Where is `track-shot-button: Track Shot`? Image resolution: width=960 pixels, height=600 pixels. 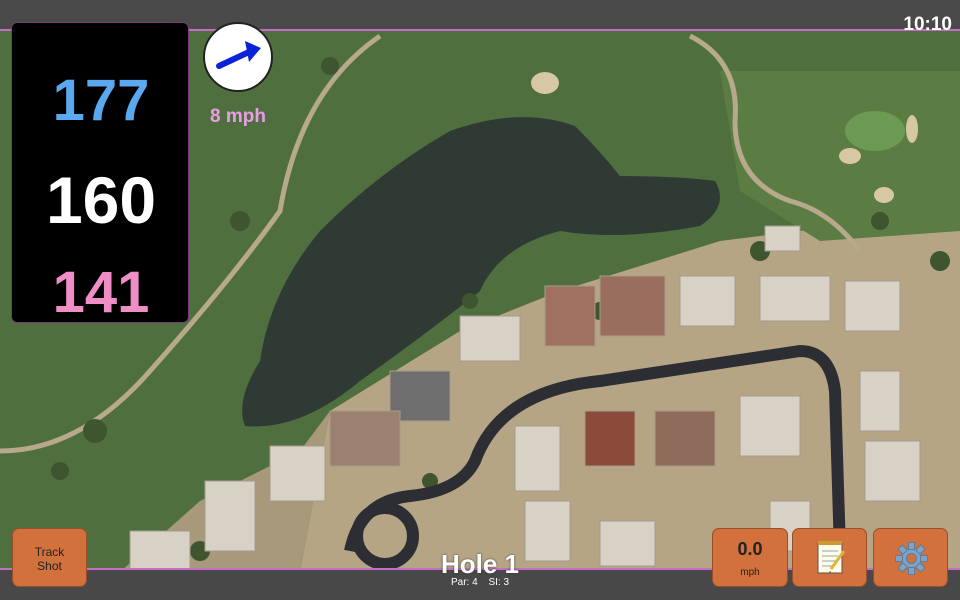
track-shot-button: Track Shot is located at coordinates (49, 557).